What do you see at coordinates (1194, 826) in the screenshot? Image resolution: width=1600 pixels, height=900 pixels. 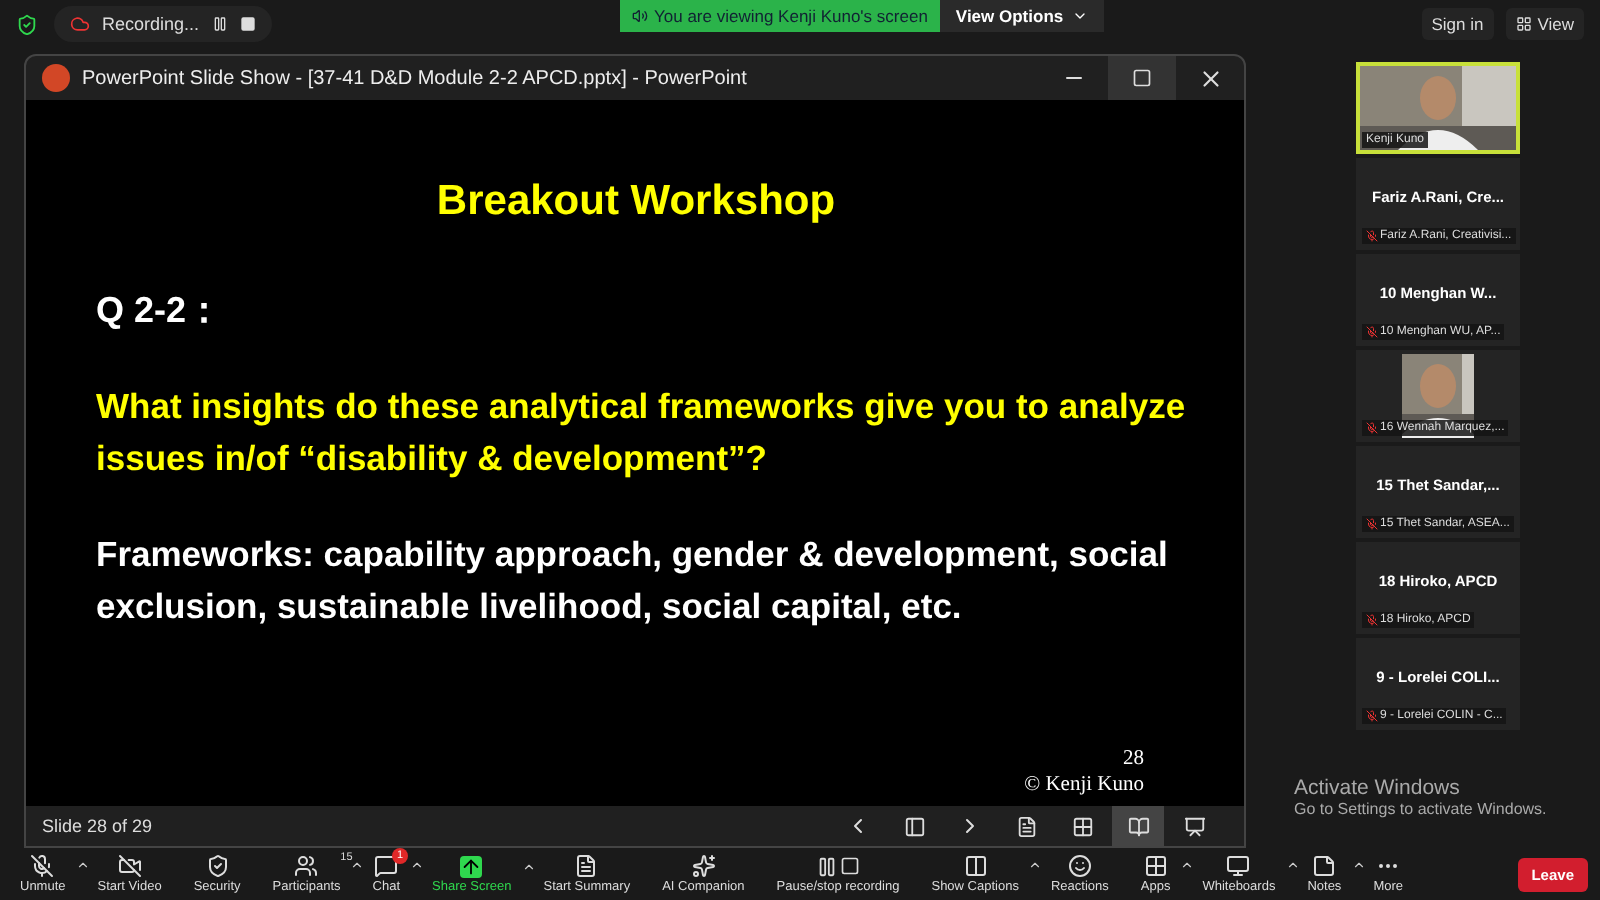 I see `presentation-icon` at bounding box center [1194, 826].